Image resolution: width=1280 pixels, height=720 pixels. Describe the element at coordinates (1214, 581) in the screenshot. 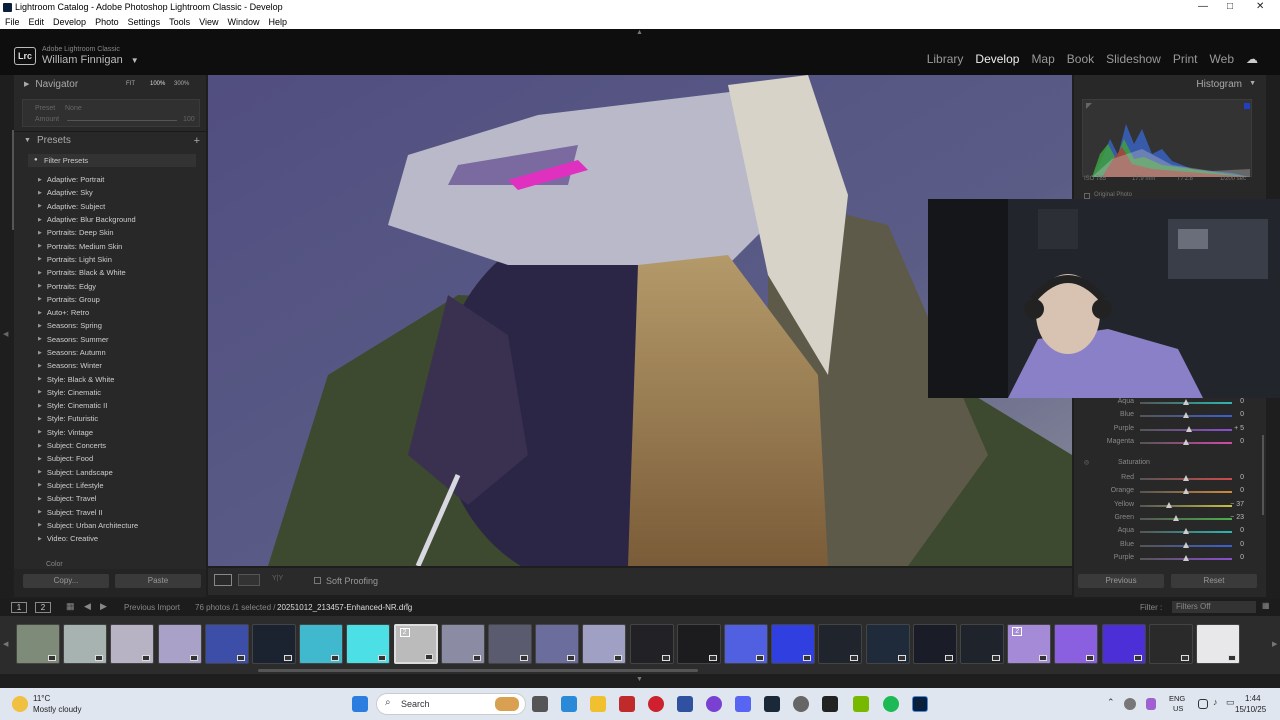

I see `reset-button: Reset` at that location.